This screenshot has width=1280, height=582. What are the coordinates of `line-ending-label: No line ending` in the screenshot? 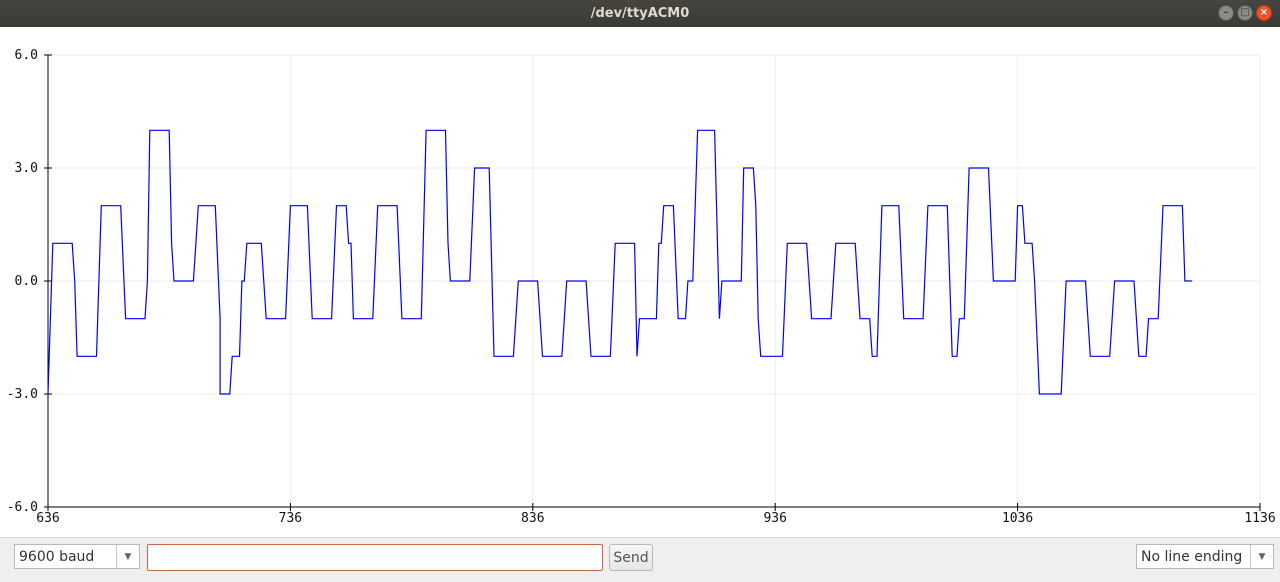 It's located at (1192, 556).